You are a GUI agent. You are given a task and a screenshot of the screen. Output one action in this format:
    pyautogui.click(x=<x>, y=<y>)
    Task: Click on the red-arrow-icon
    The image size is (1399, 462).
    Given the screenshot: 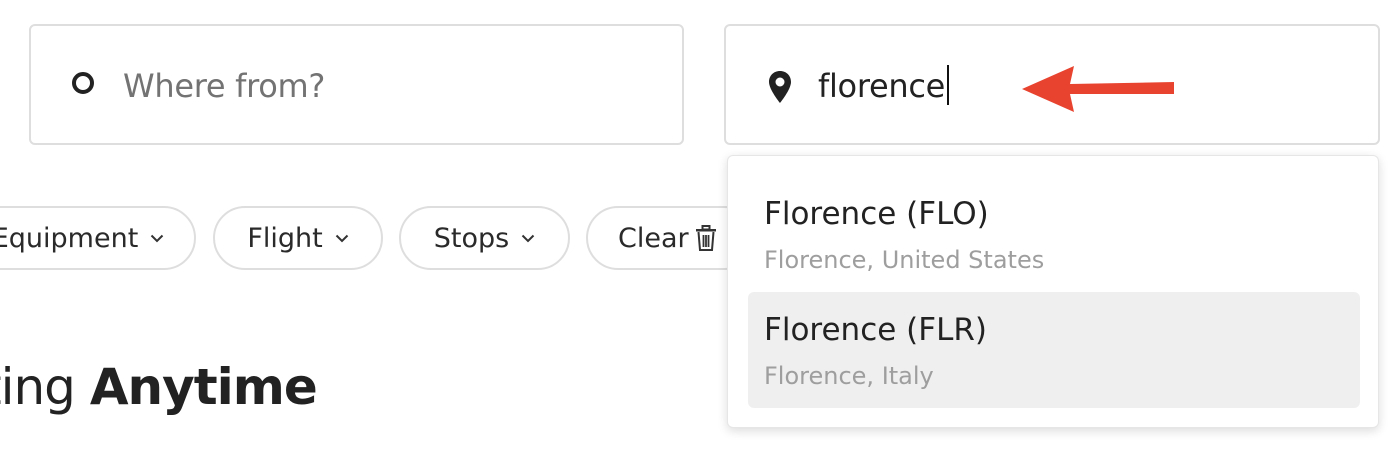 What is the action you would take?
    pyautogui.click(x=1098, y=89)
    